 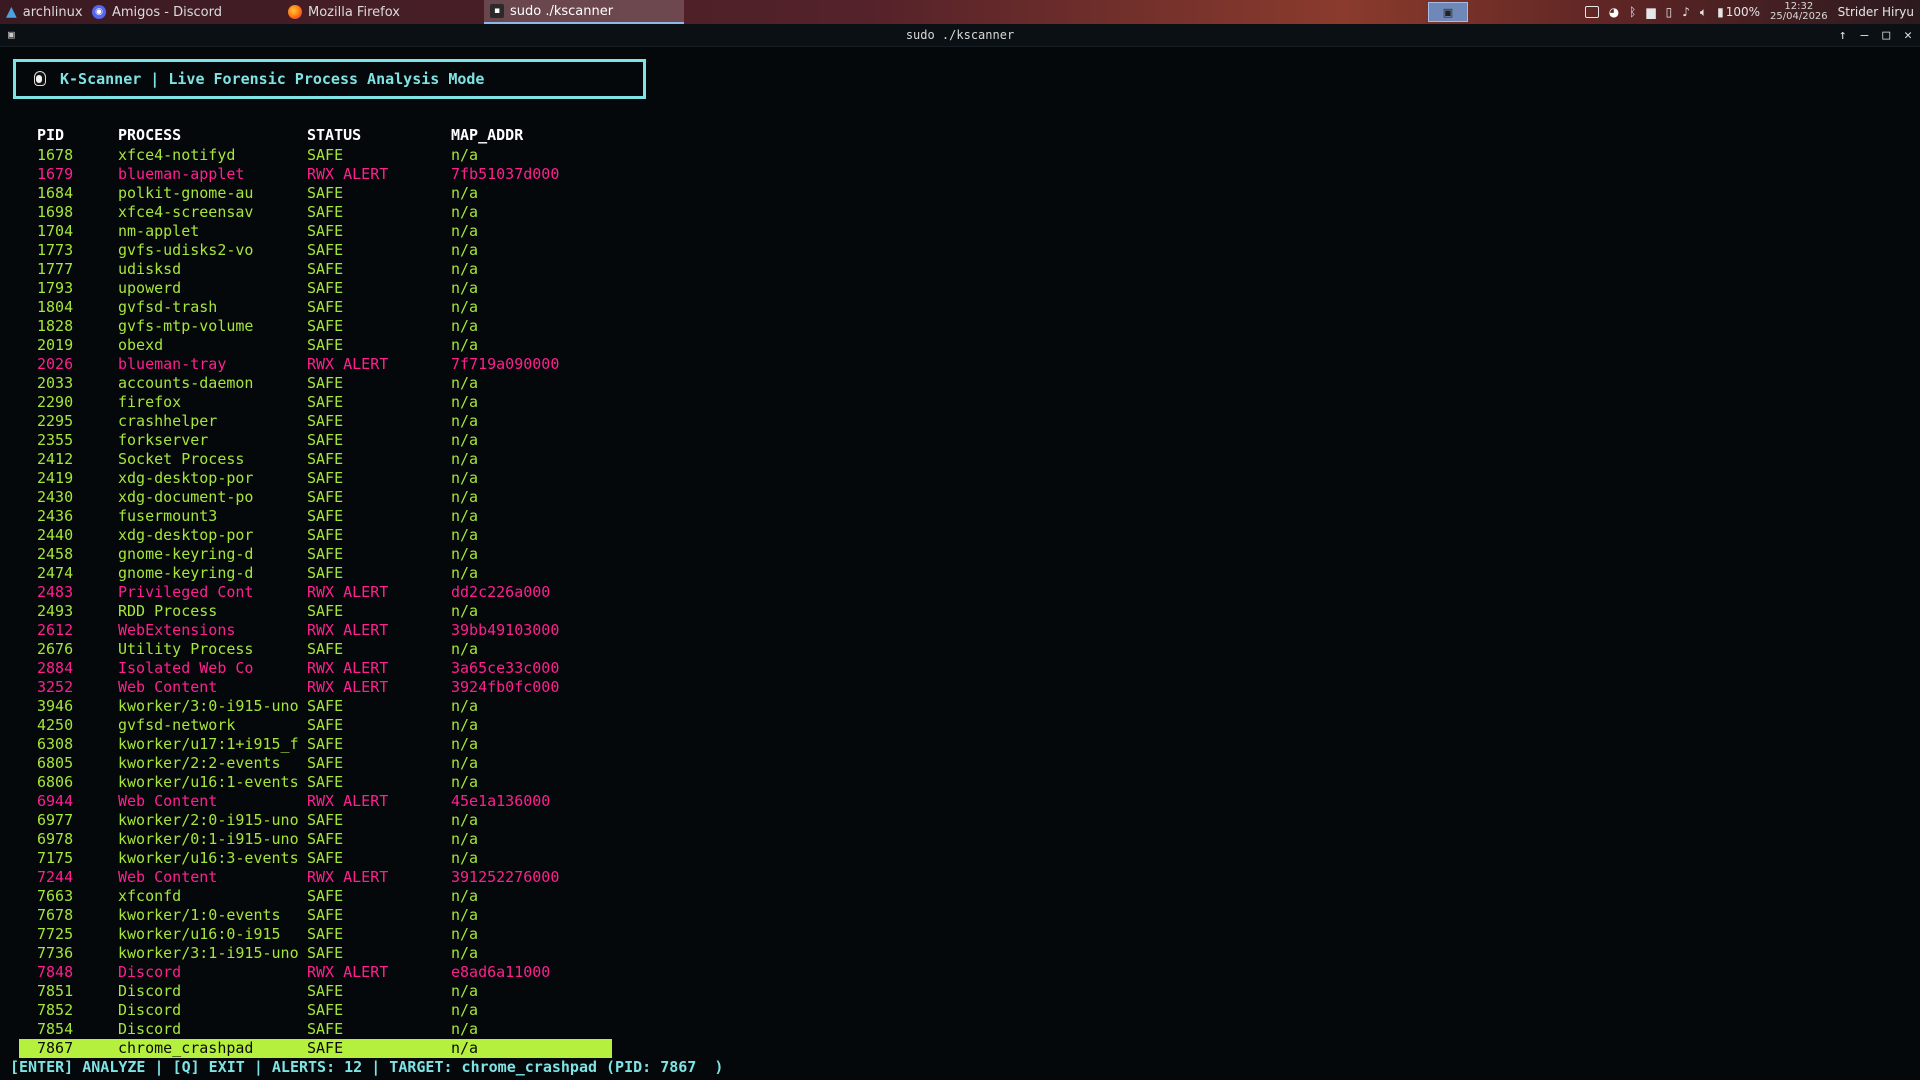 What do you see at coordinates (181, 12) in the screenshot?
I see `taskbar-item-discord: ◉ Amigos - Discord` at bounding box center [181, 12].